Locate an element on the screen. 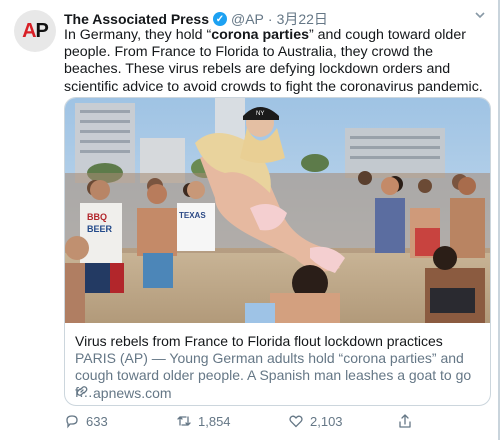 Image resolution: width=500 pixels, height=440 pixels. share-button is located at coordinates (405, 421).